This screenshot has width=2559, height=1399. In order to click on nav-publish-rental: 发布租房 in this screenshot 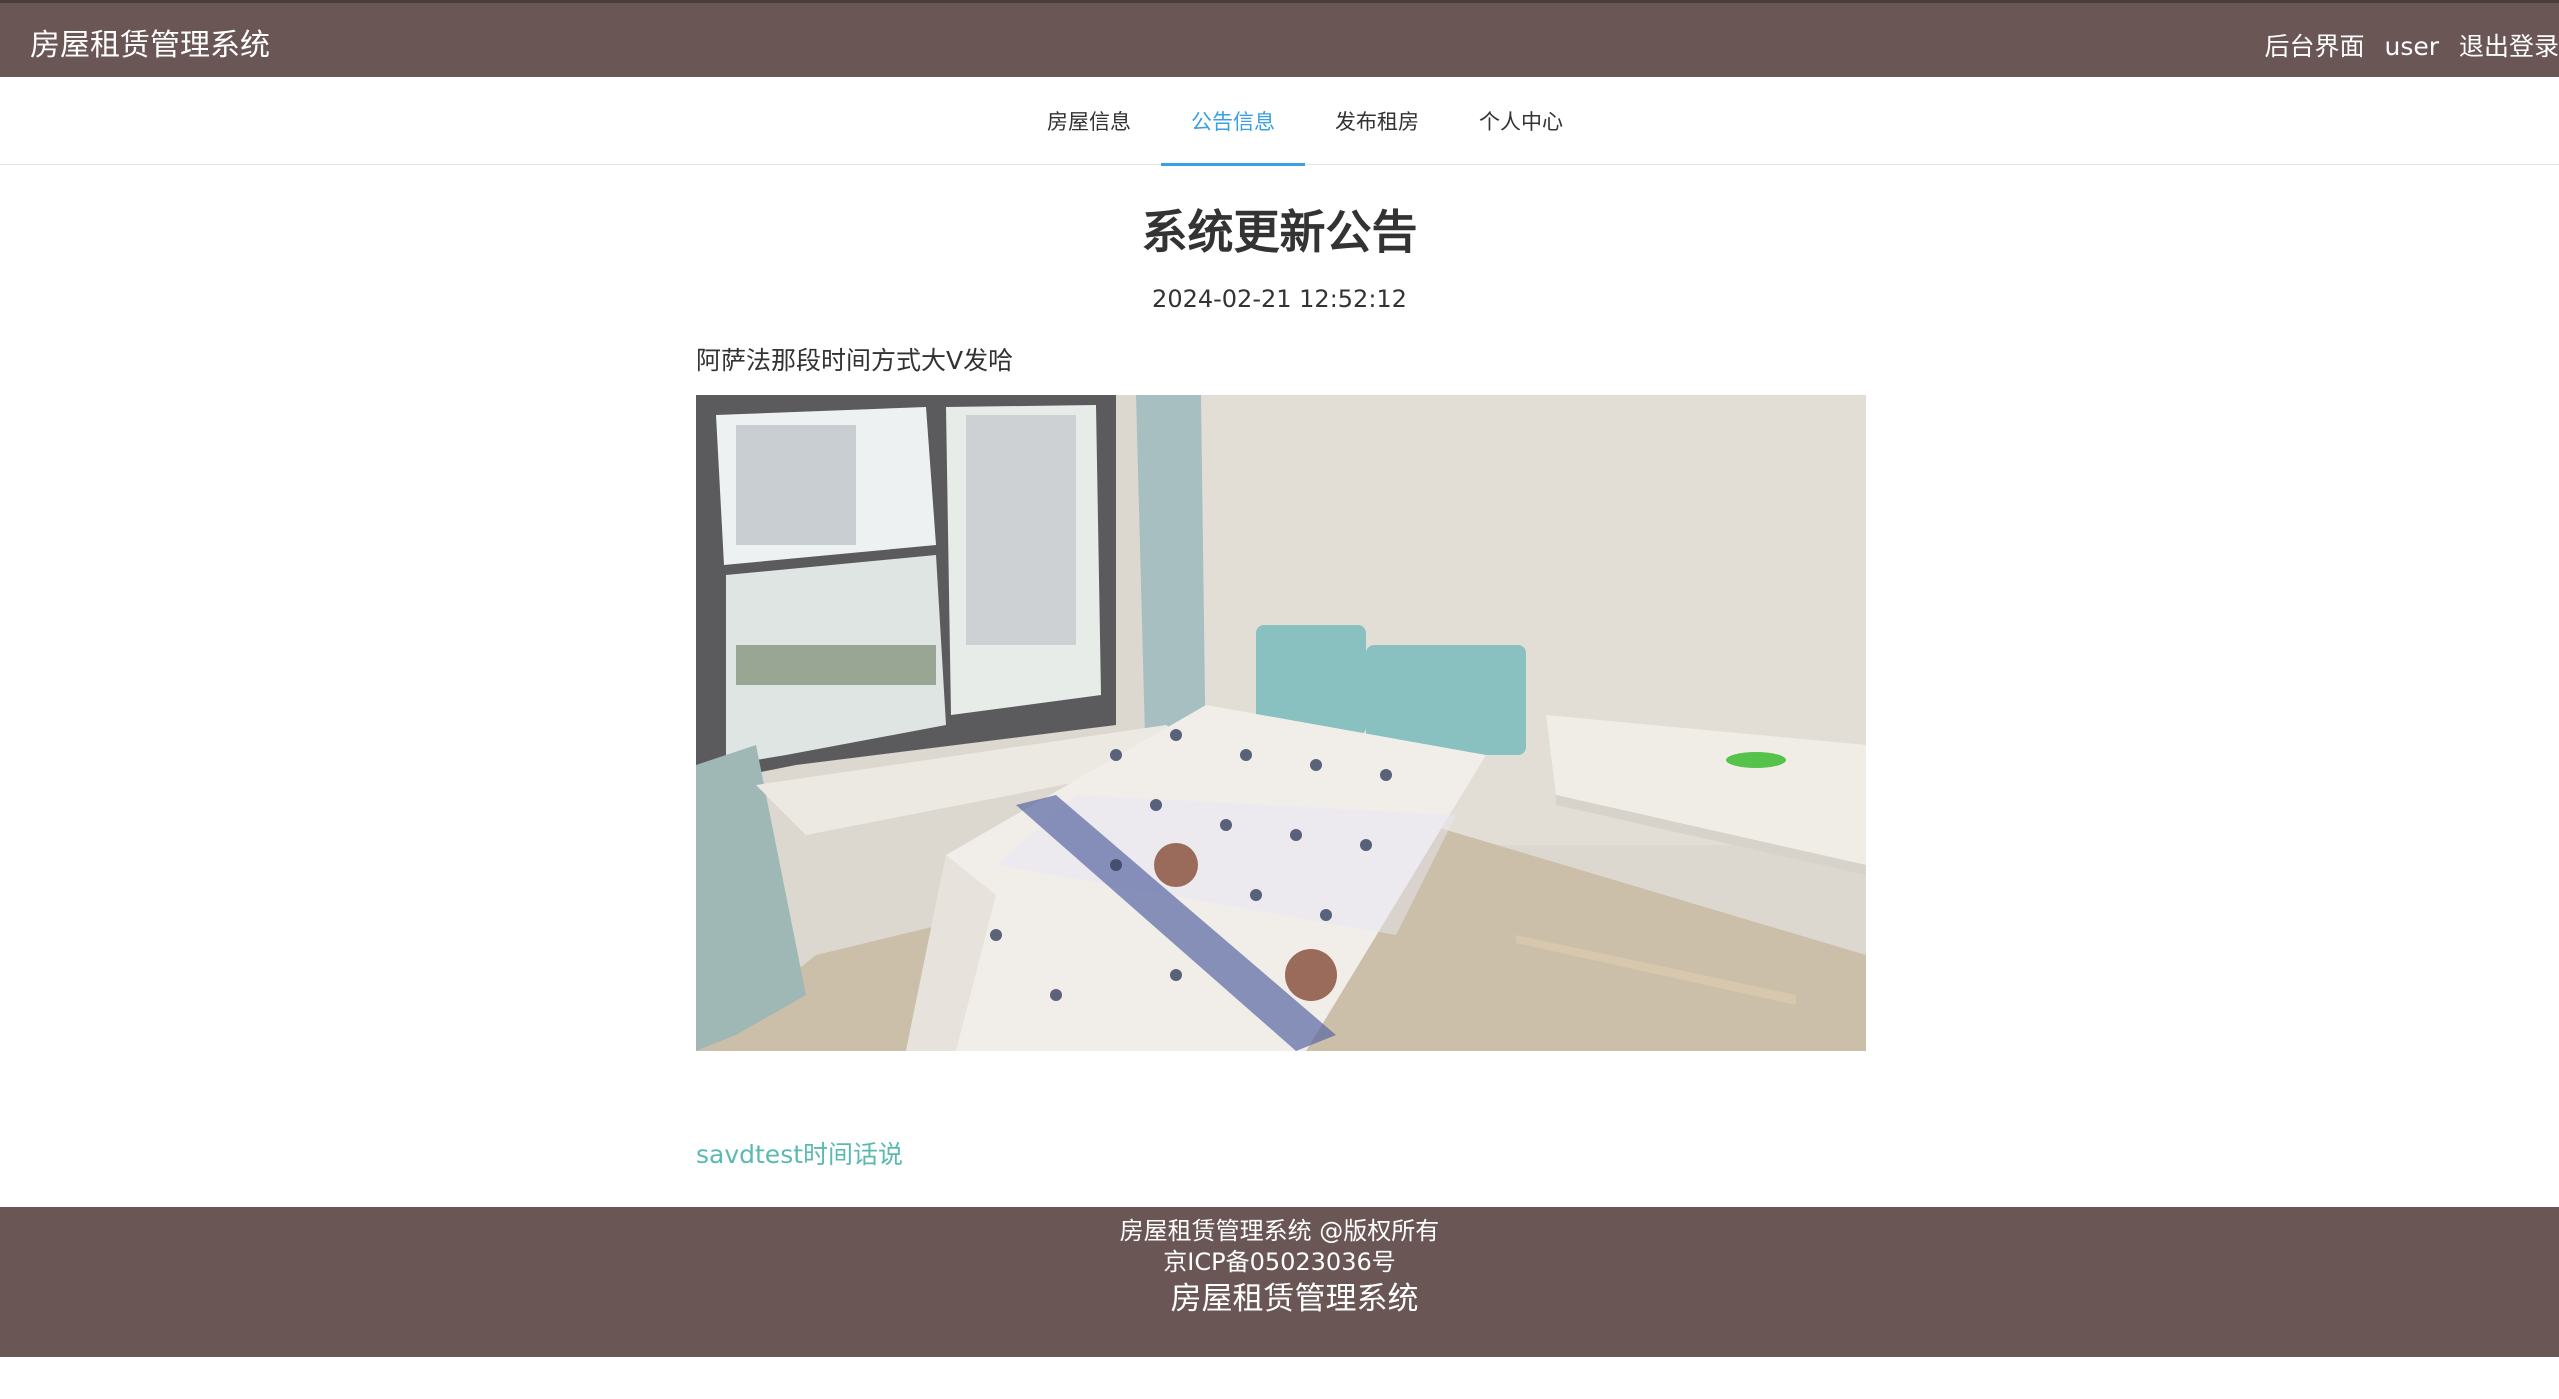, I will do `click(1377, 121)`.